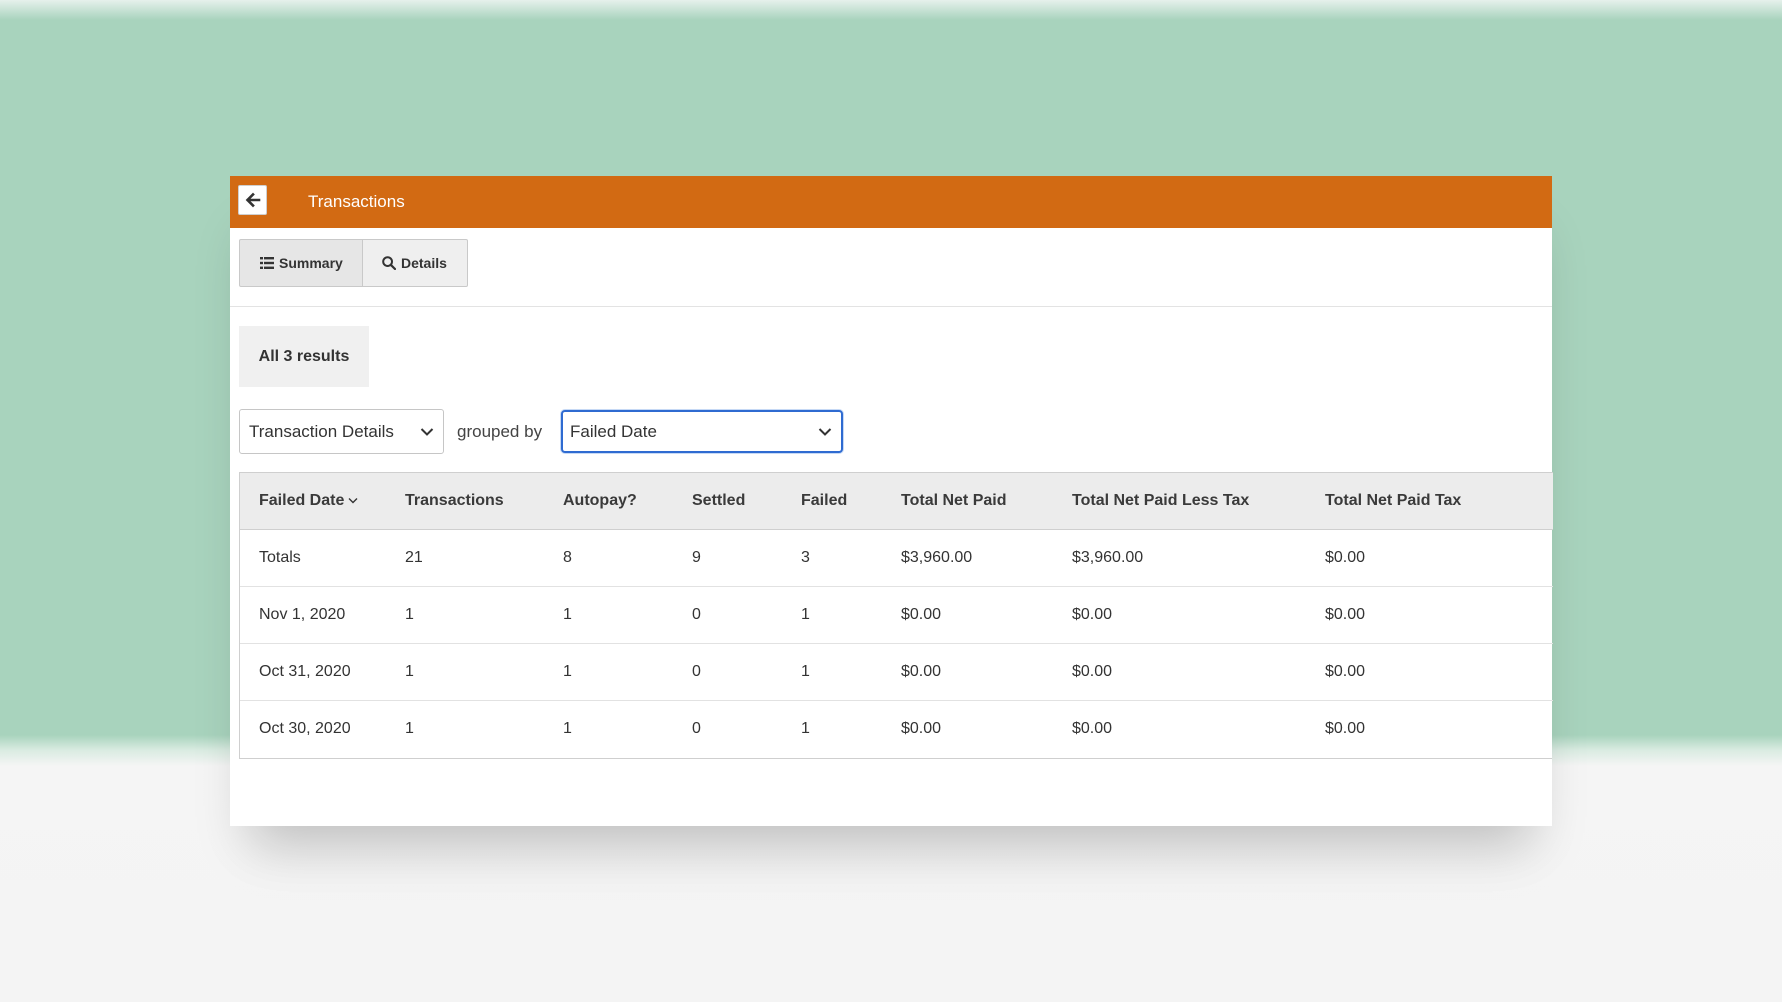 The height and width of the screenshot is (1002, 1782). What do you see at coordinates (805, 557) in the screenshot?
I see `table-cell: 3` at bounding box center [805, 557].